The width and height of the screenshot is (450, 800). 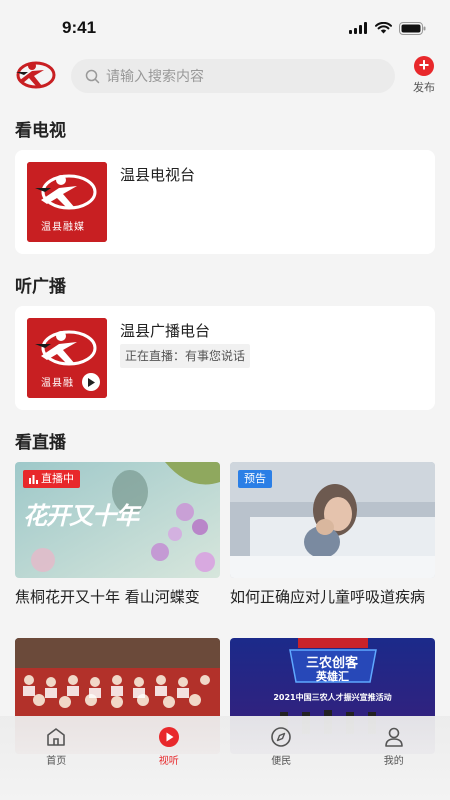 I want to click on publish-label: 发布, so click(x=424, y=87).